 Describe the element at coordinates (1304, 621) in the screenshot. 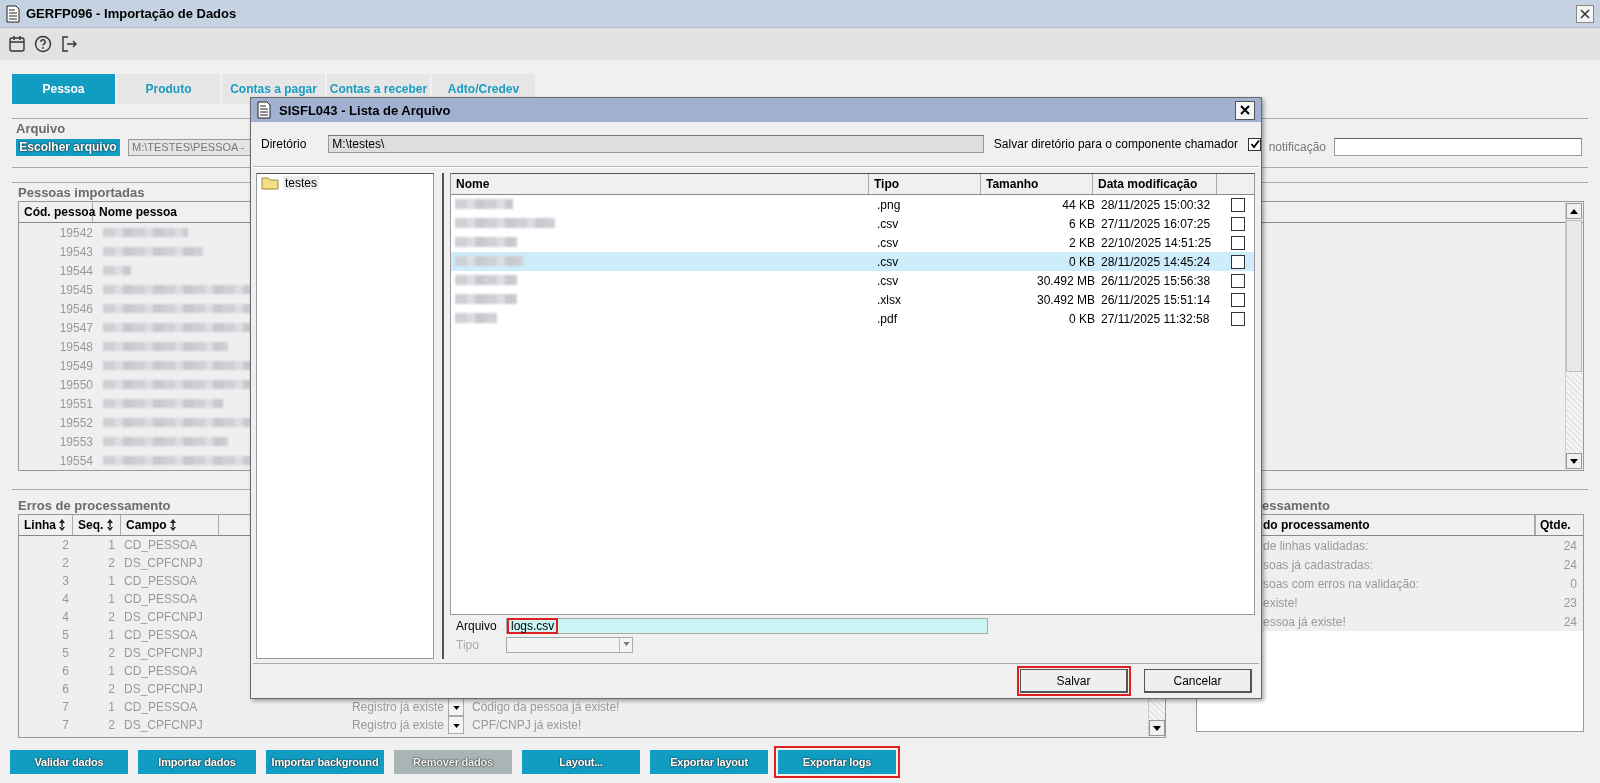

I see `table-cell-text: essoa já existe!` at that location.